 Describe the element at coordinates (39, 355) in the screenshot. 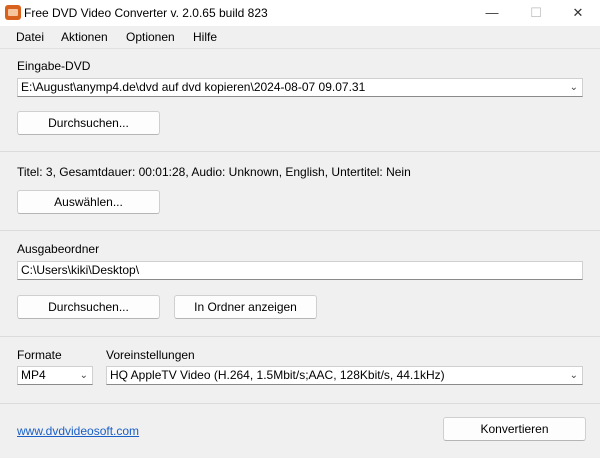

I see `format-label: Formate` at that location.